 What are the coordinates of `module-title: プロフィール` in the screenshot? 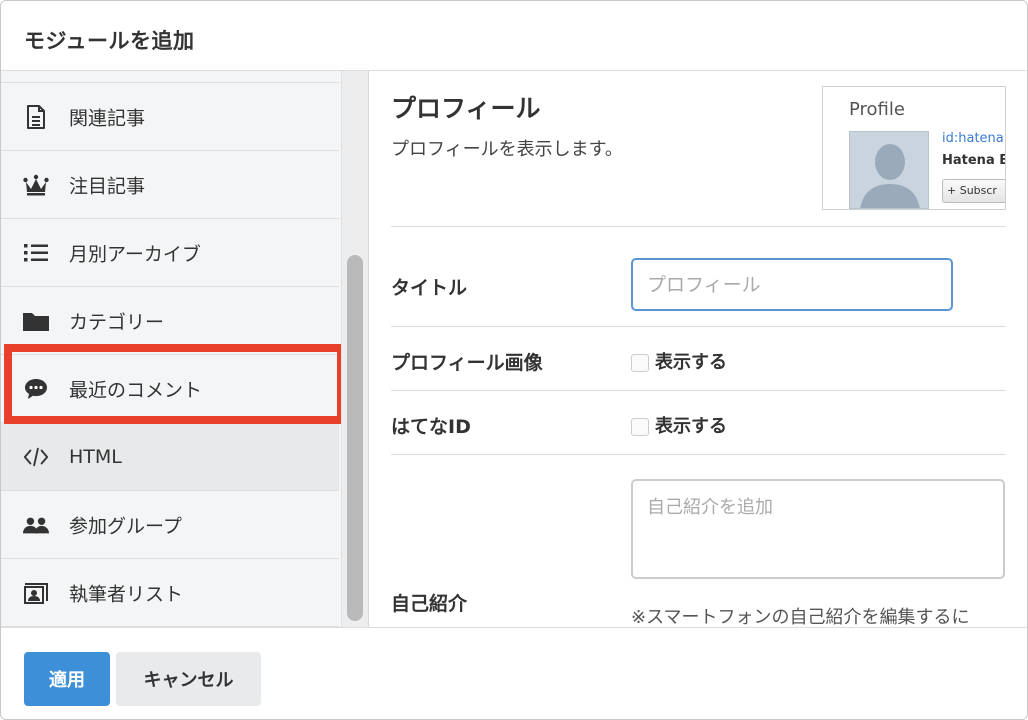 It's located at (466, 108).